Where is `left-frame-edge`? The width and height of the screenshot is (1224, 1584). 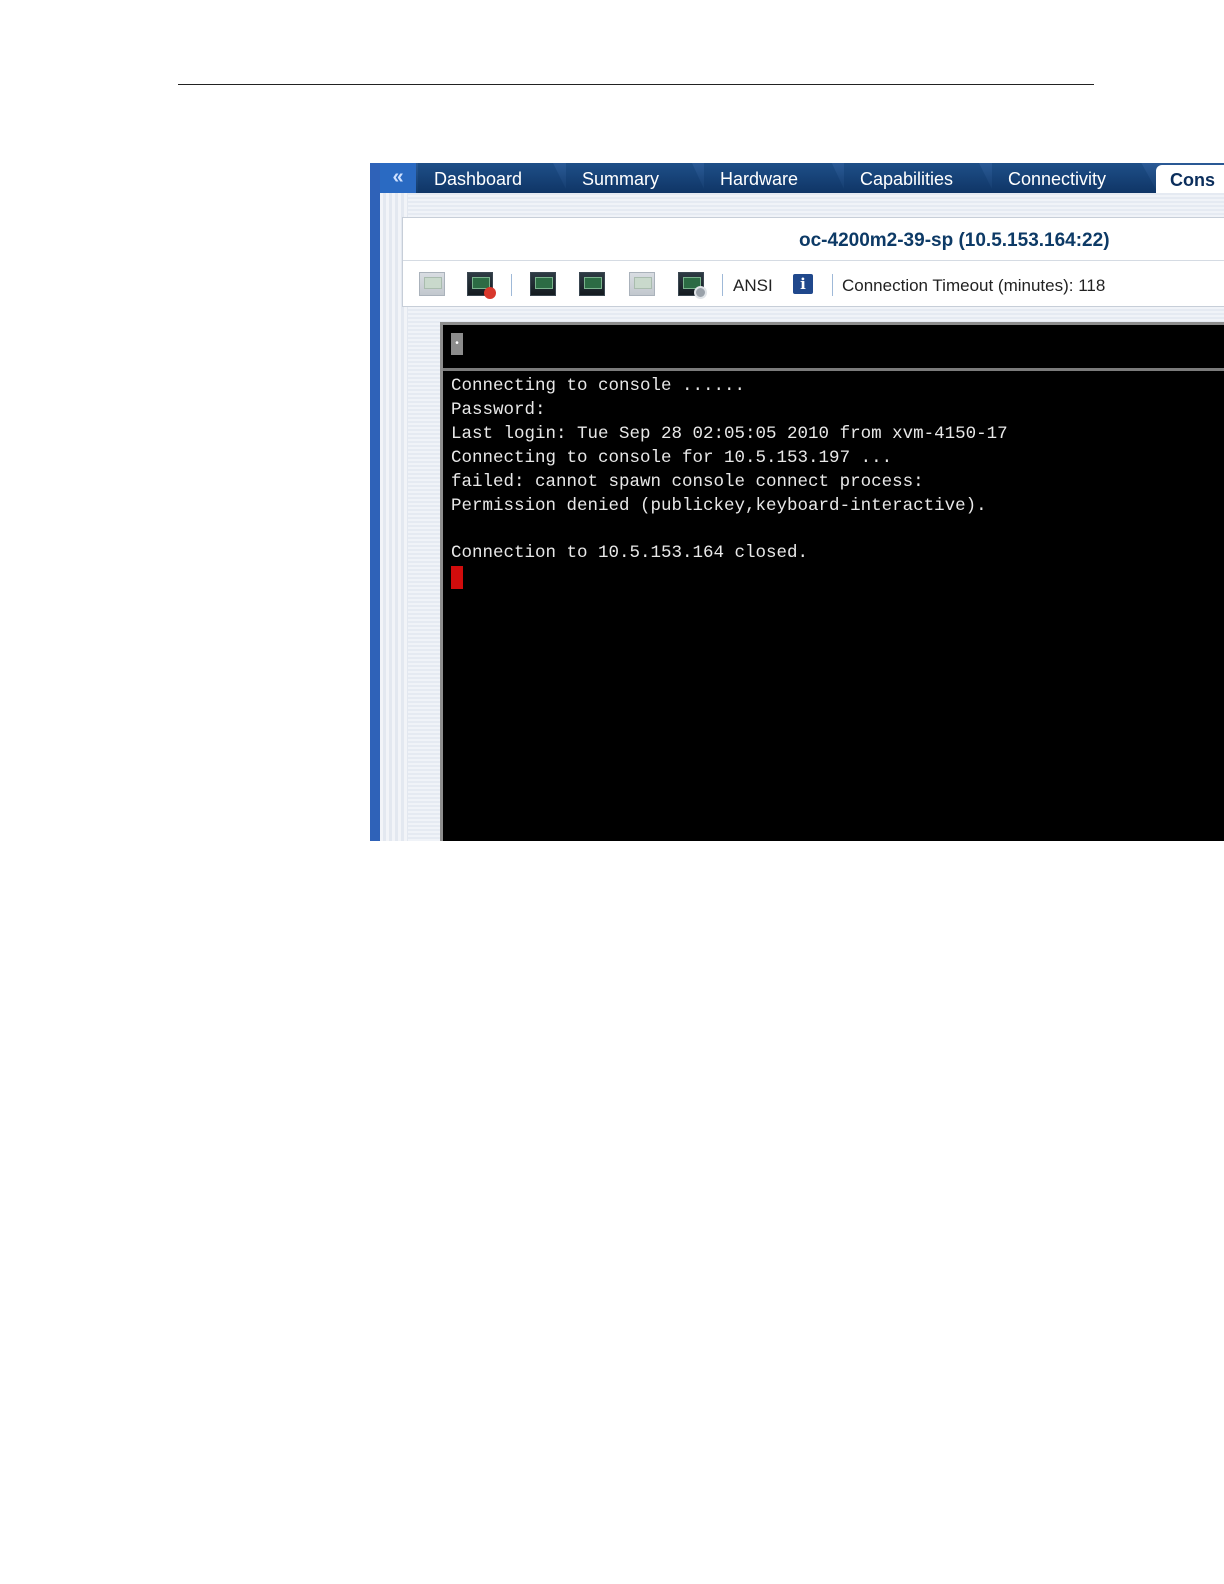 left-frame-edge is located at coordinates (375, 502).